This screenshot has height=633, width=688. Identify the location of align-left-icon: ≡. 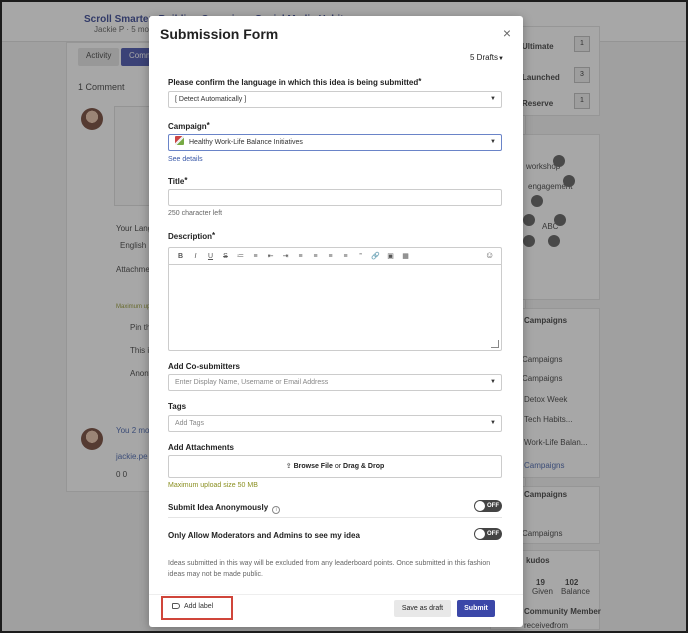
(300, 256).